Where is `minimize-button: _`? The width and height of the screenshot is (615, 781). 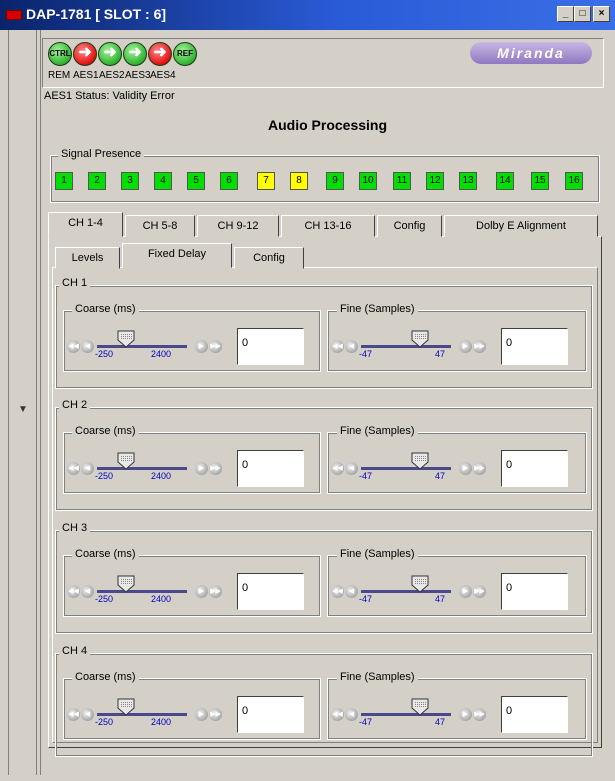
minimize-button: _ is located at coordinates (565, 14).